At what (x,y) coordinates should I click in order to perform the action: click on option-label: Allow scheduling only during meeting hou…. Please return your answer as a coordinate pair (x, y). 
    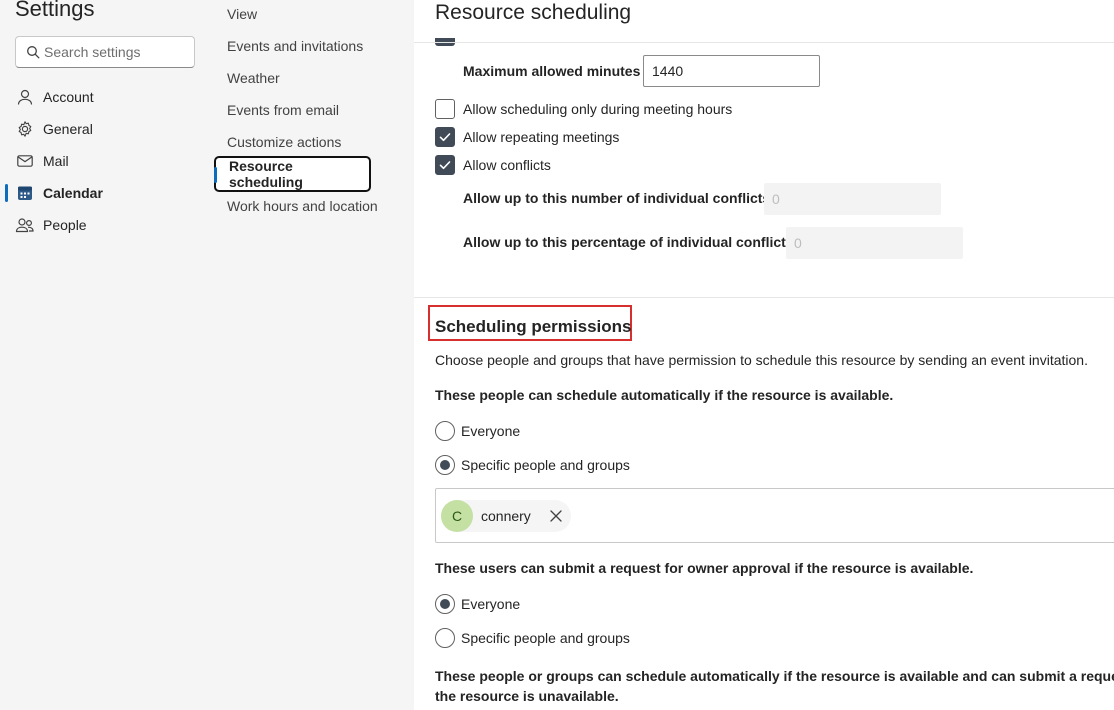
    Looking at the image, I should click on (598, 109).